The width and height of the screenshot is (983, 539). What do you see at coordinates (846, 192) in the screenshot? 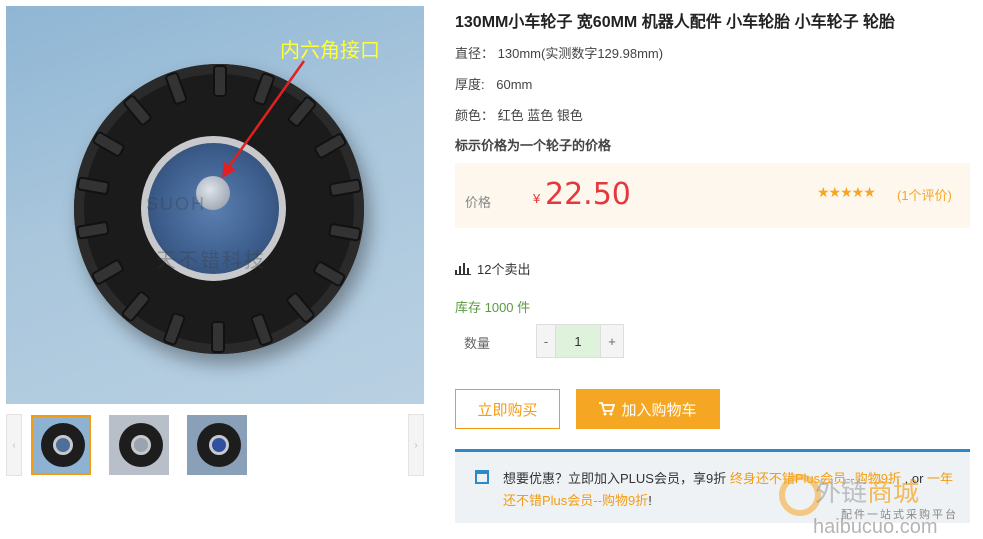
I see `rating-stars-icon: ★★★★★` at bounding box center [846, 192].